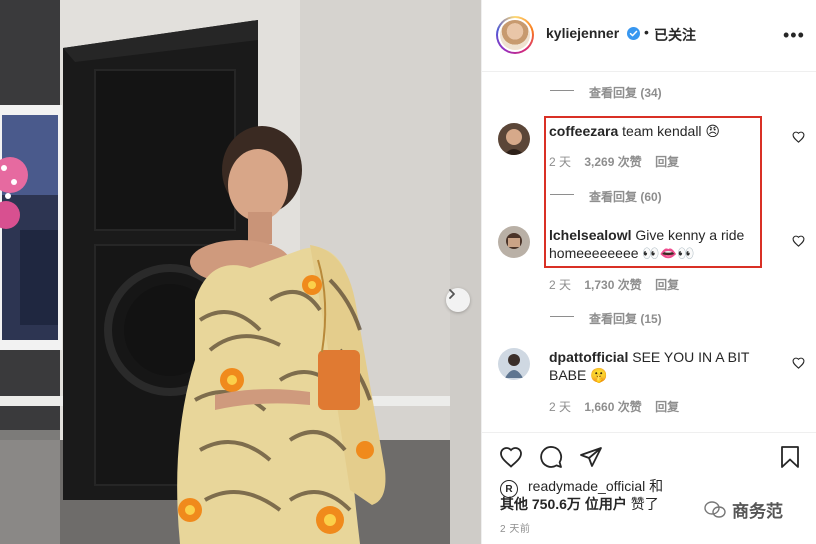  I want to click on save-bookmark-icon, so click(790, 457).